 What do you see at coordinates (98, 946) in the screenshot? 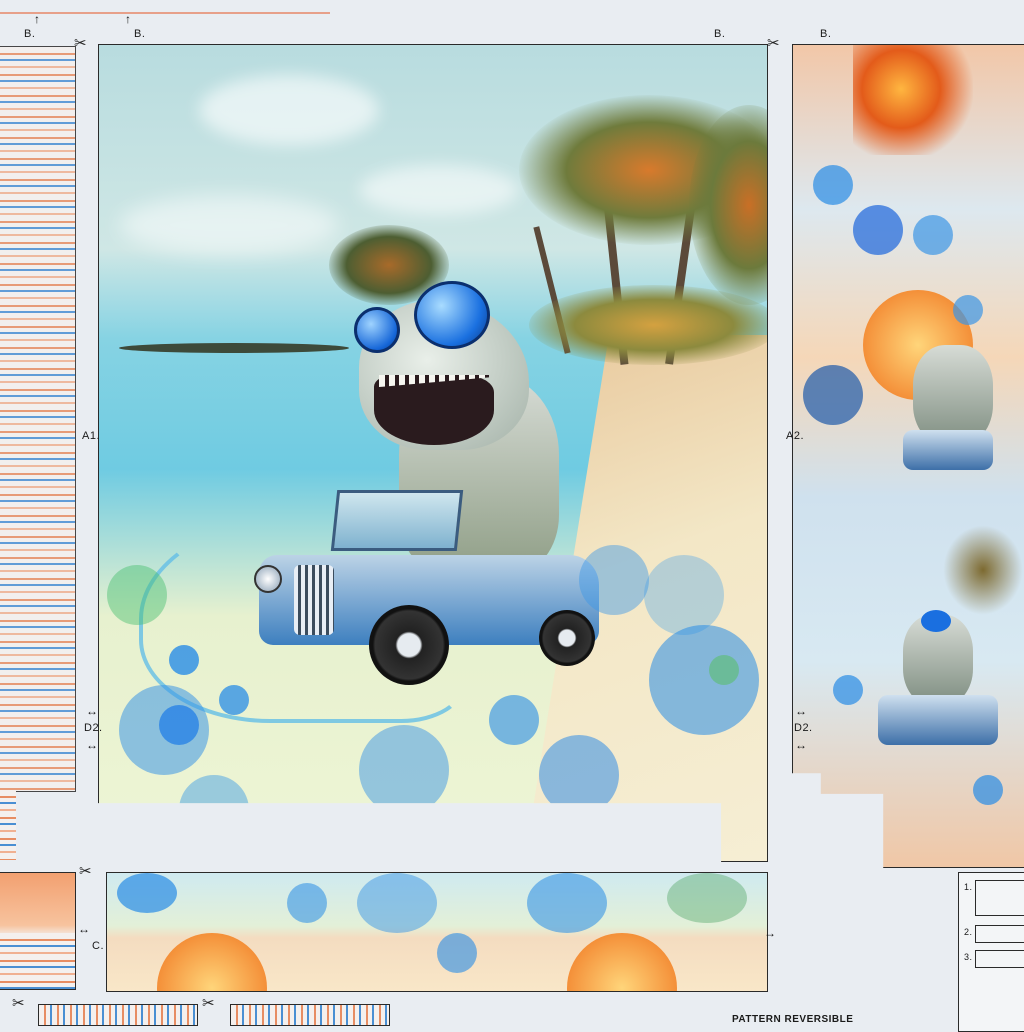
I see `label-c: C.` at bounding box center [98, 946].